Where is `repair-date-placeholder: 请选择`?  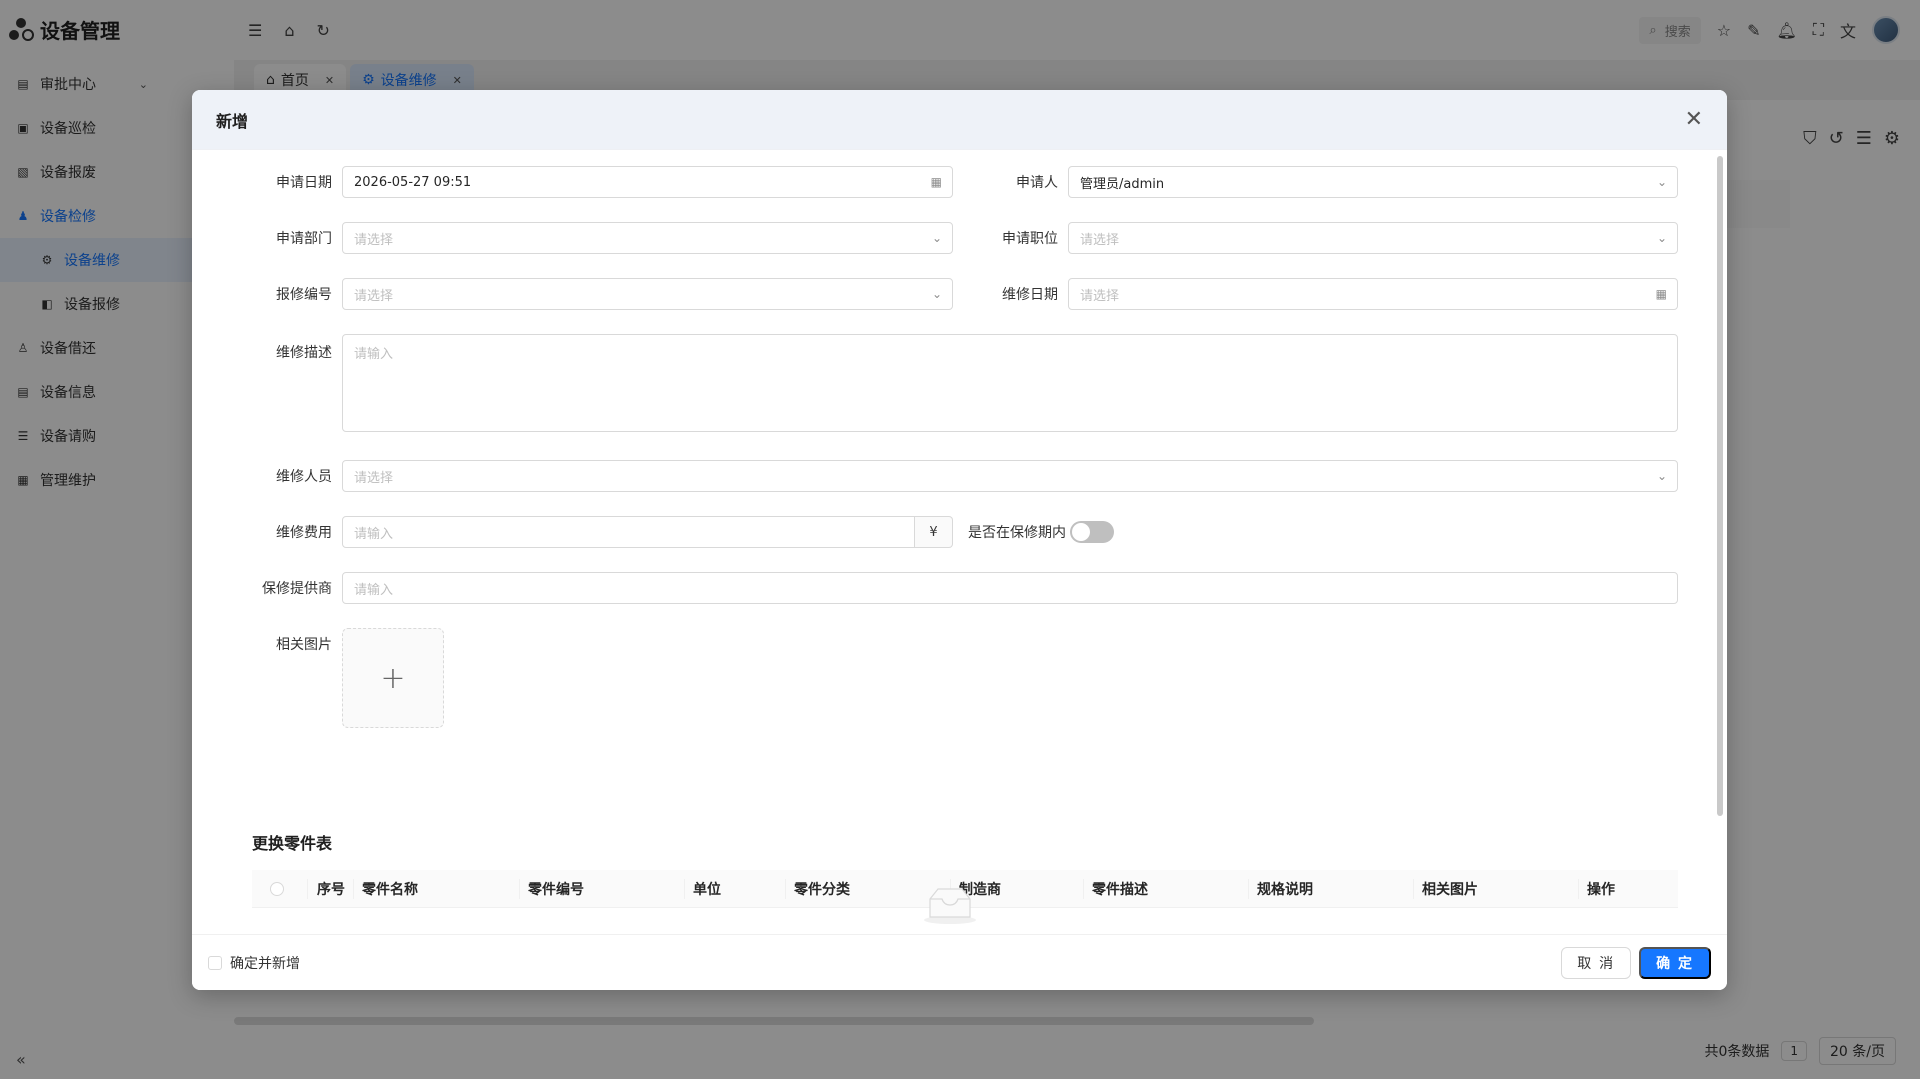 repair-date-placeholder: 请选择 is located at coordinates (1100, 296).